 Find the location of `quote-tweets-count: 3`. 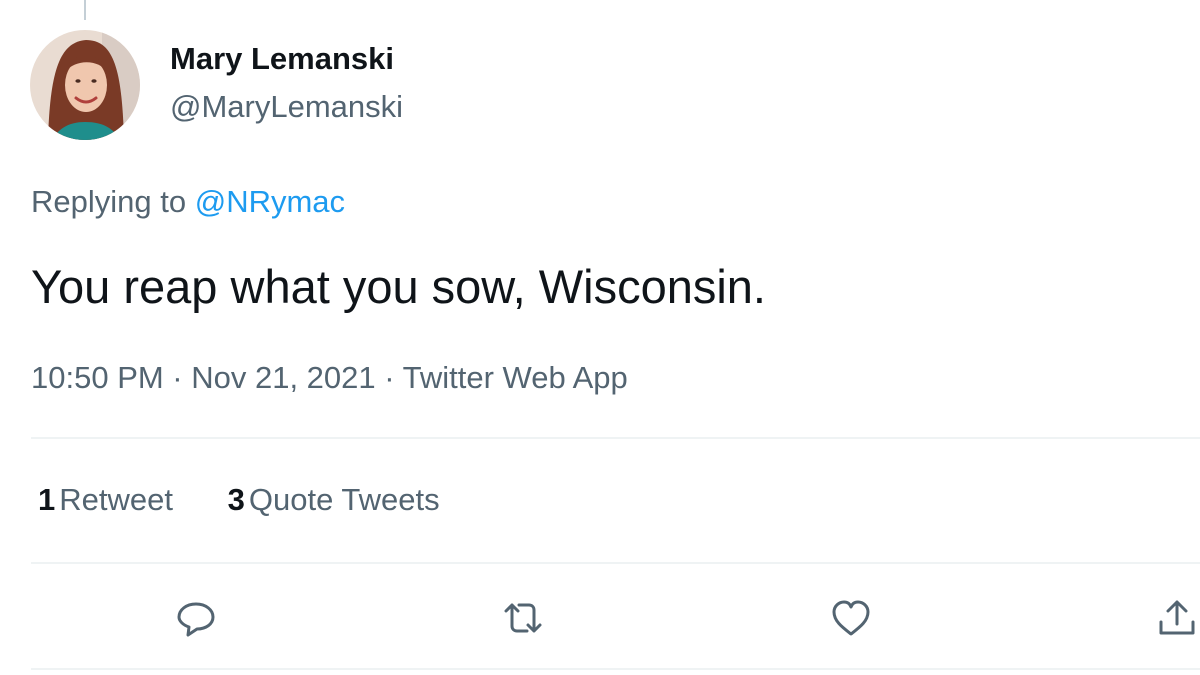

quote-tweets-count: 3 is located at coordinates (236, 499).